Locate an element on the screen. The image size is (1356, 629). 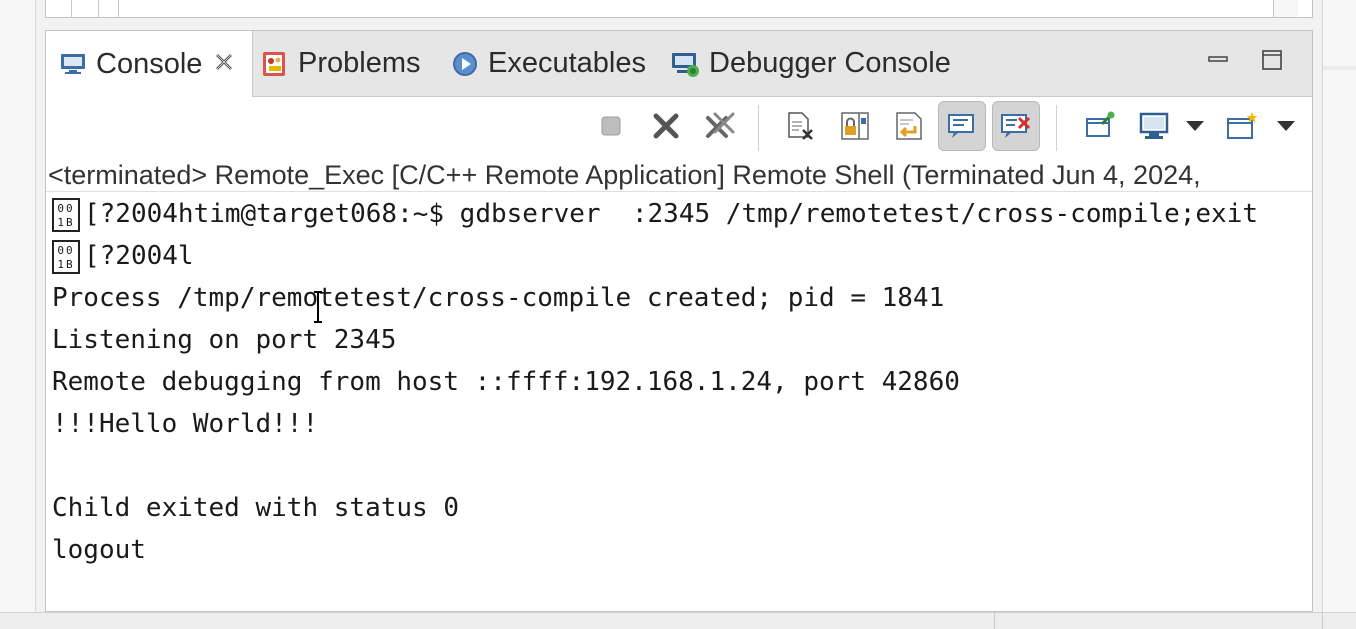
show-console-on-stdout-button is located at coordinates (962, 126).